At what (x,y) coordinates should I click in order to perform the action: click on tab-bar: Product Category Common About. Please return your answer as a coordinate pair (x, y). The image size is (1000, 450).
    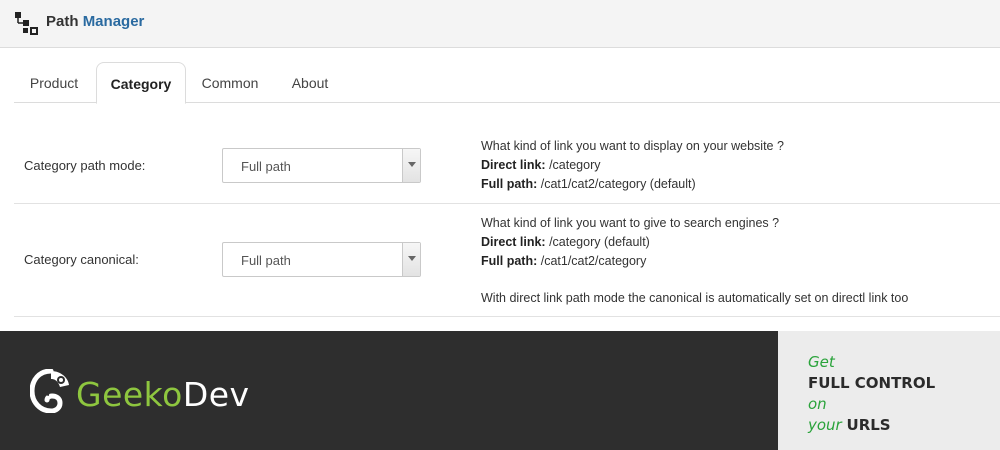
    Looking at the image, I should click on (507, 83).